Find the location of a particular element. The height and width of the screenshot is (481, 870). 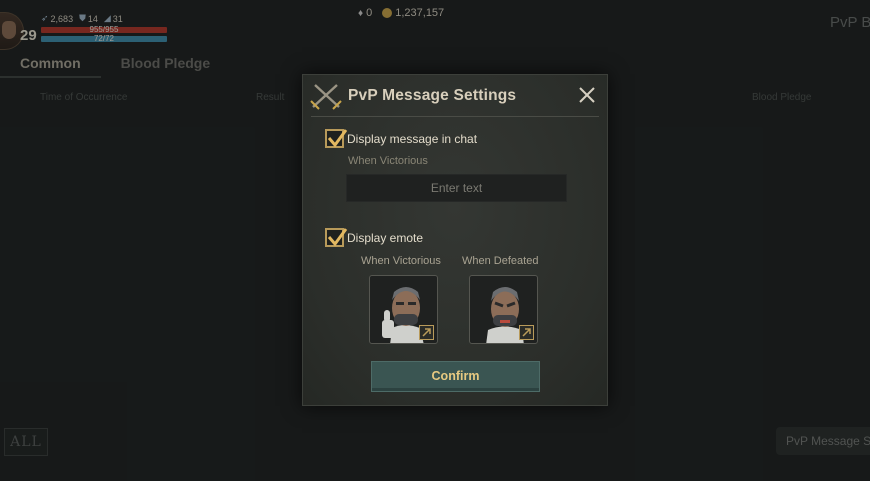

victorious-message-label: When Victorious is located at coordinates (388, 161).